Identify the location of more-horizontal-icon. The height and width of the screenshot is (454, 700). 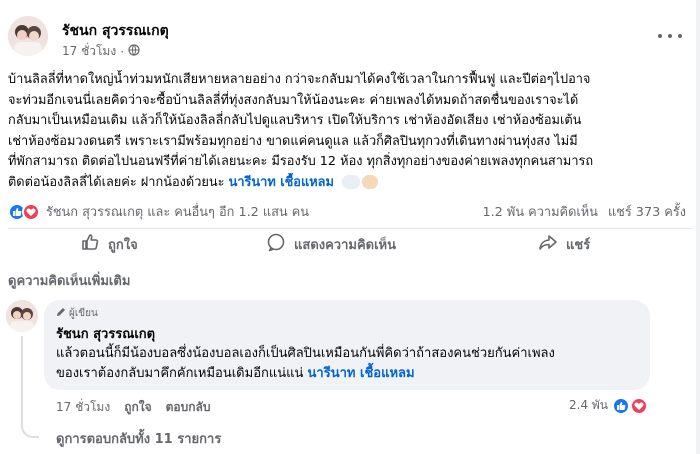
(660, 36).